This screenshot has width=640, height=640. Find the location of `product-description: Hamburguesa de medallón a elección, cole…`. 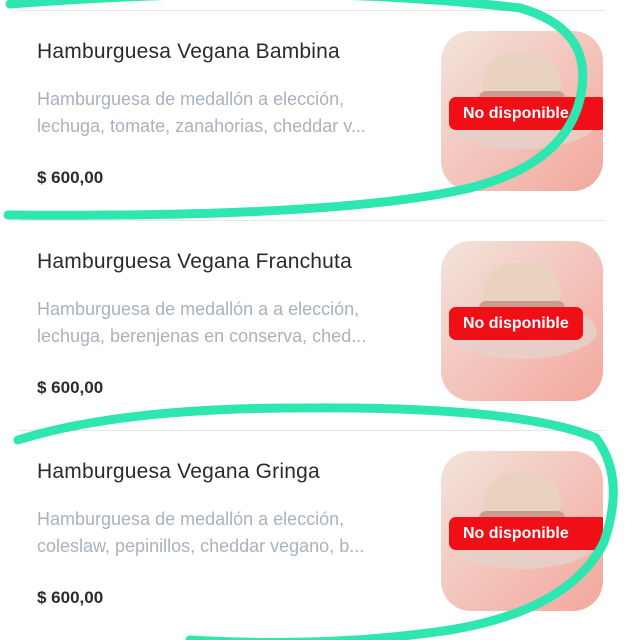

product-description: Hamburguesa de medallón a elección, cole… is located at coordinates (201, 532).